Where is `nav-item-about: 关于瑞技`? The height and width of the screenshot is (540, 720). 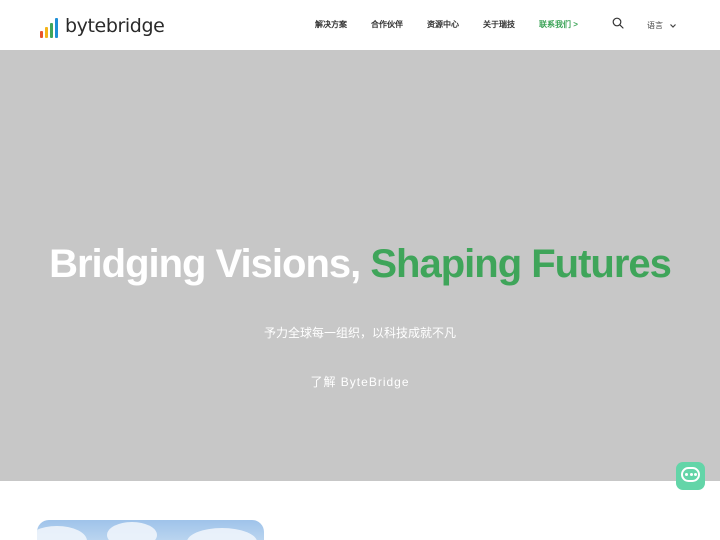
nav-item-about: 关于瑞技 is located at coordinates (499, 24).